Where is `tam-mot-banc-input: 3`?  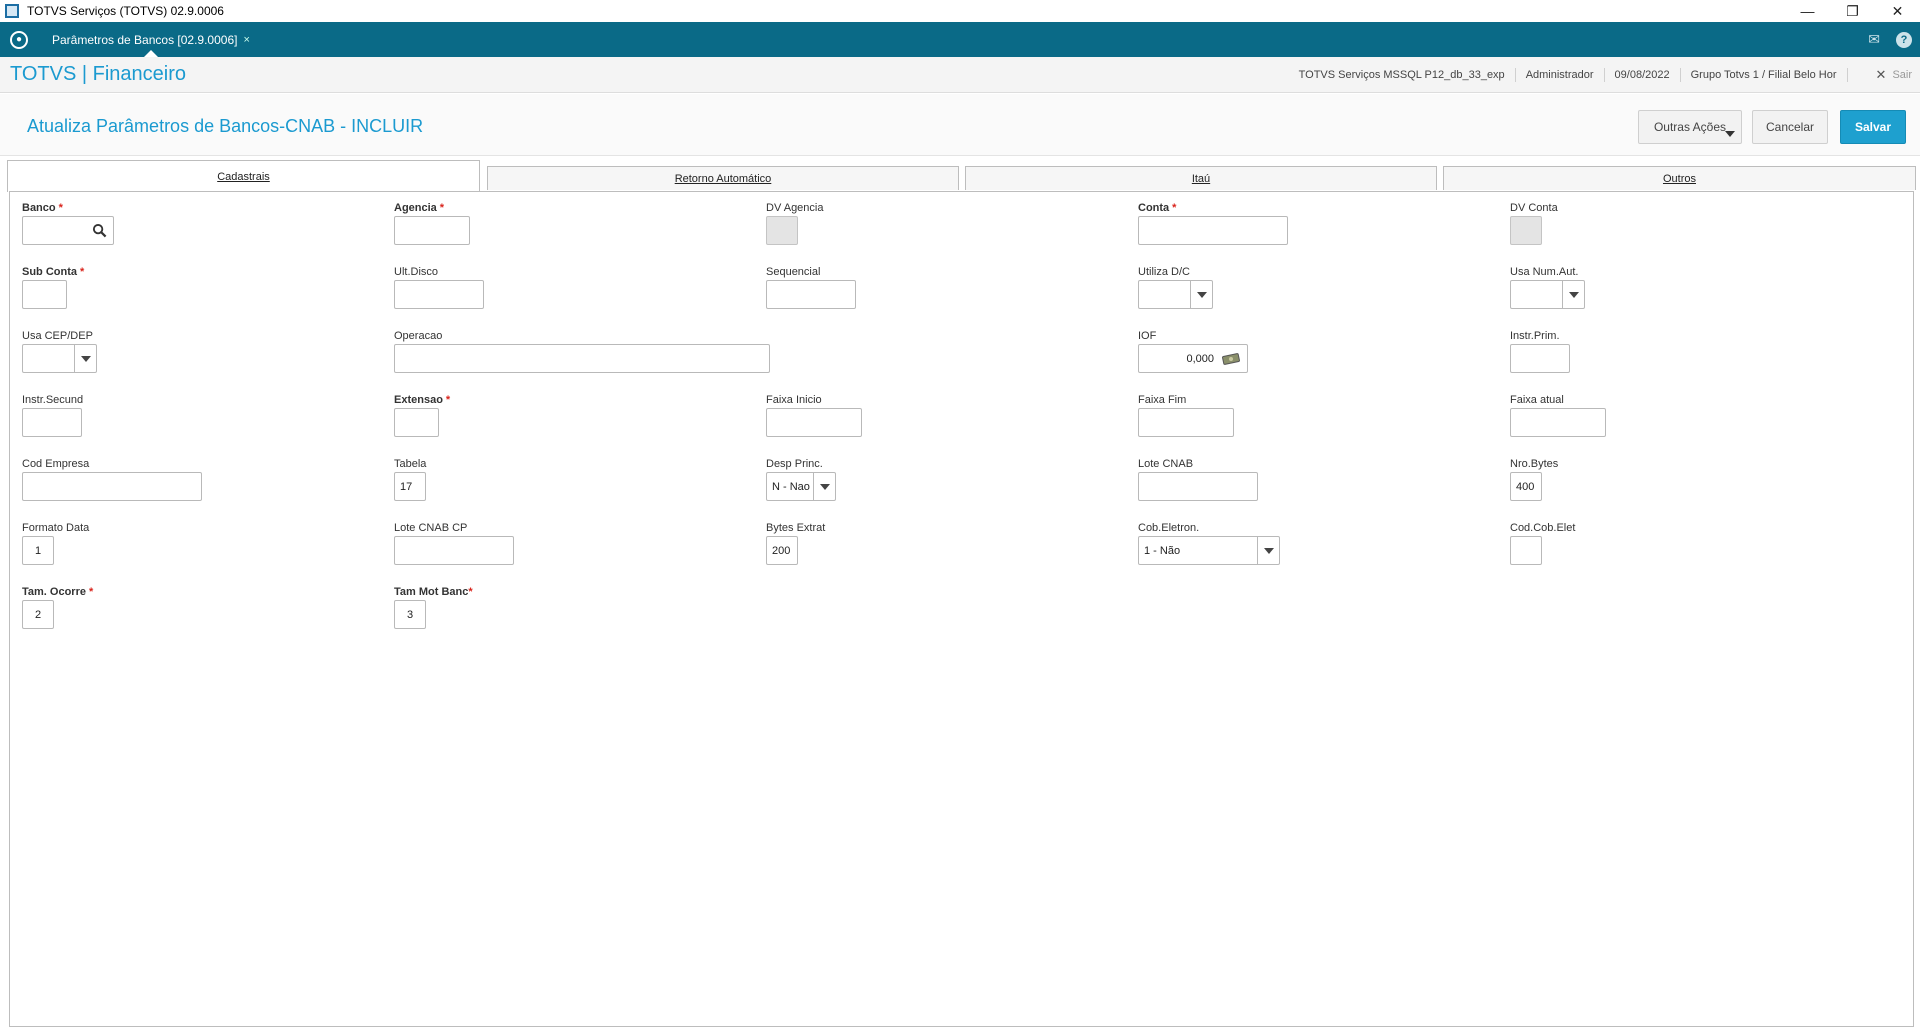 tam-mot-banc-input: 3 is located at coordinates (410, 614).